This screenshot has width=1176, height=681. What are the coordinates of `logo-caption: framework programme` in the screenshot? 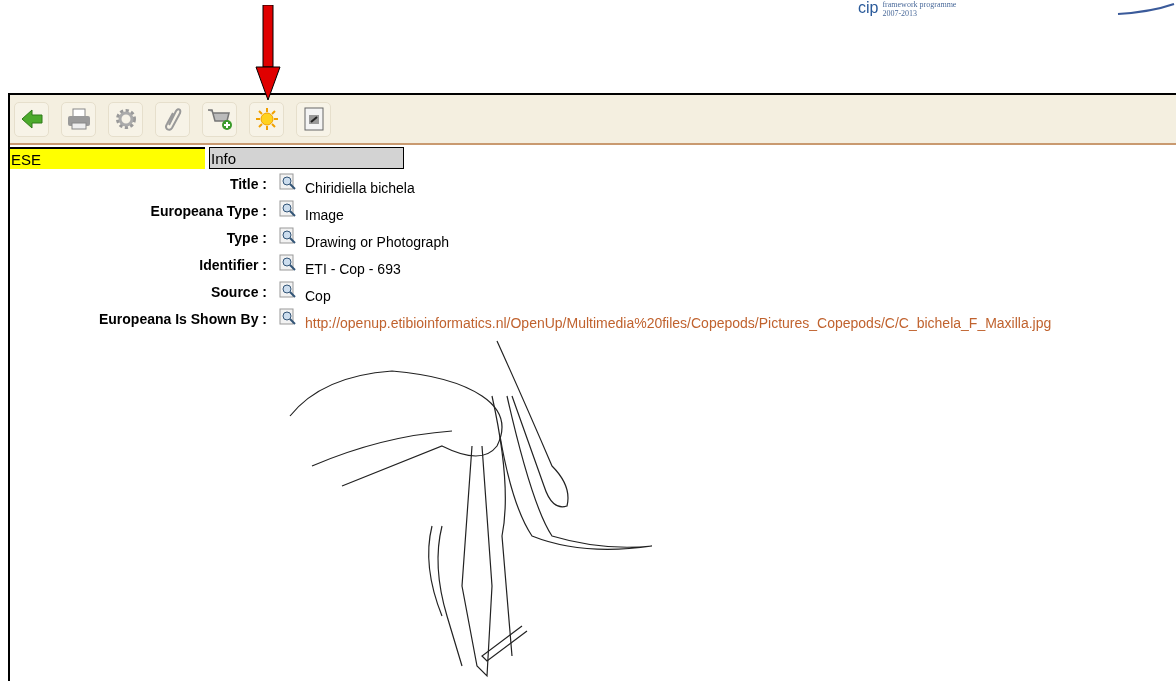 It's located at (919, 4).